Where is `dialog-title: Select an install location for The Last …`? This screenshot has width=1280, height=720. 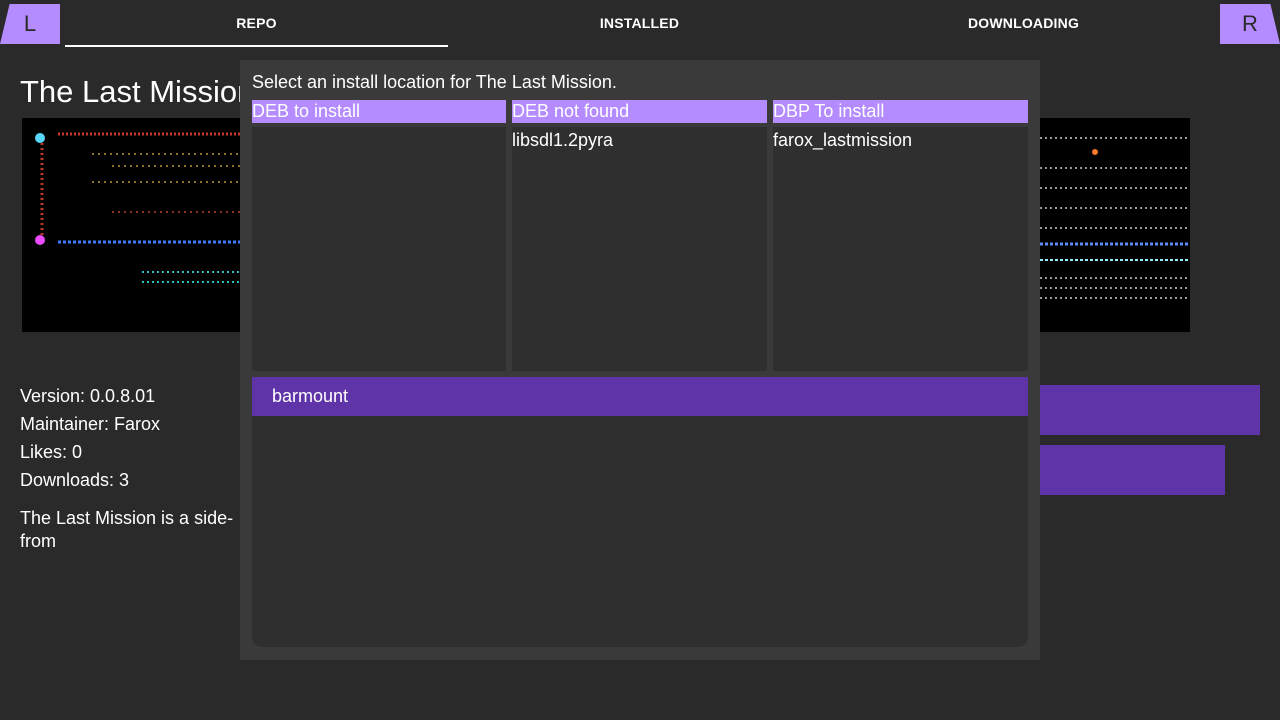 dialog-title: Select an install location for The Last … is located at coordinates (434, 82).